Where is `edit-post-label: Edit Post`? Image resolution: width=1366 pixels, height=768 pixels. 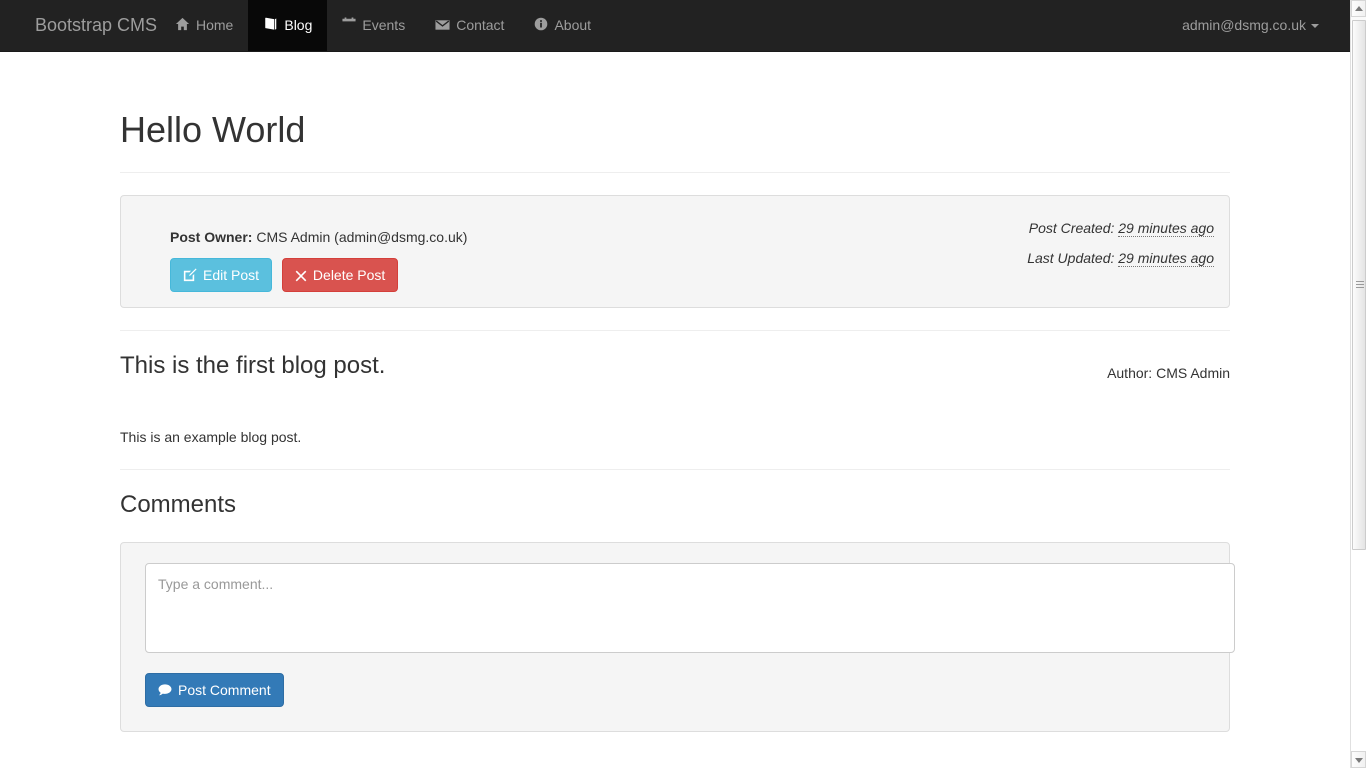
edit-post-label: Edit Post is located at coordinates (231, 274).